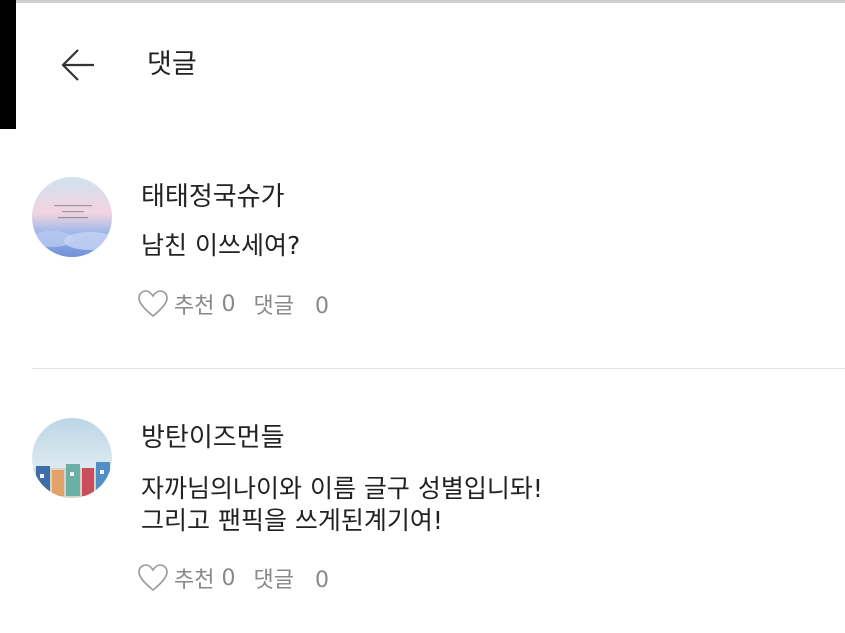 The width and height of the screenshot is (845, 633). Describe the element at coordinates (172, 64) in the screenshot. I see `page-title: 댓글` at that location.